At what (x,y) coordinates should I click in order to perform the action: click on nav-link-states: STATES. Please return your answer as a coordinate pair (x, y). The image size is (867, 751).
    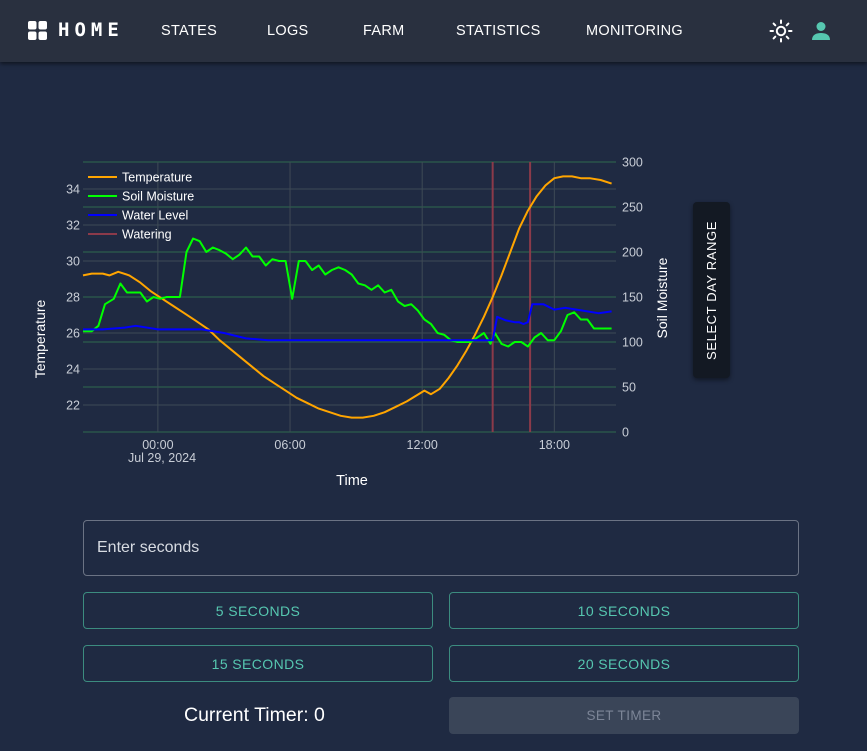
    Looking at the image, I should click on (189, 31).